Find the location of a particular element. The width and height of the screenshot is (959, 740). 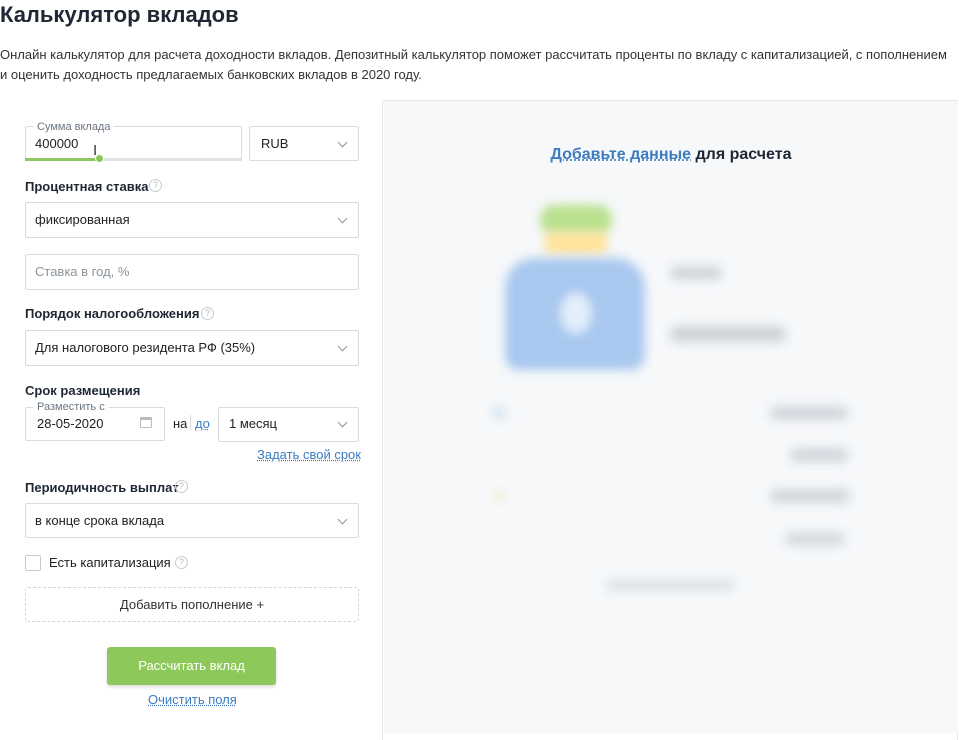

result-prompt-rest: для расчета is located at coordinates (741, 154).